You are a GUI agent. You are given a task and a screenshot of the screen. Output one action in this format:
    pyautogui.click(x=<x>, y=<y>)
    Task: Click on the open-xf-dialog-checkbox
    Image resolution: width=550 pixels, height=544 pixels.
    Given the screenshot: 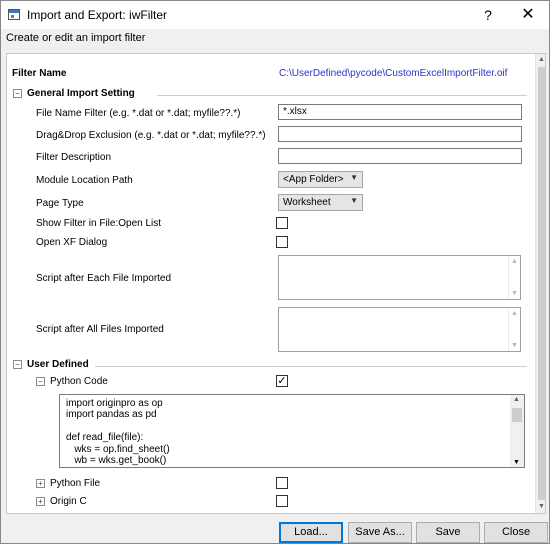 What is the action you would take?
    pyautogui.click(x=282, y=242)
    